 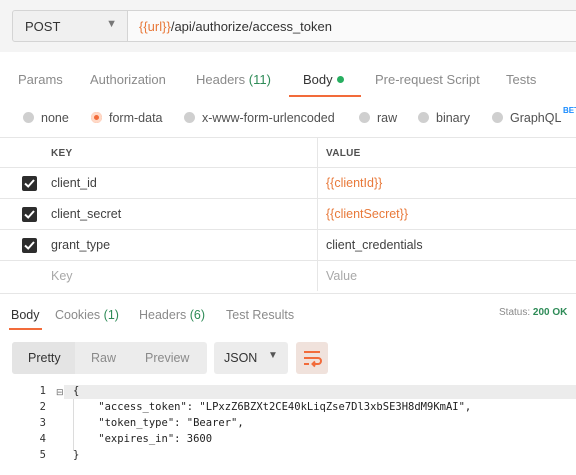 I want to click on url-path: /api/authorize/access_token, so click(x=251, y=26).